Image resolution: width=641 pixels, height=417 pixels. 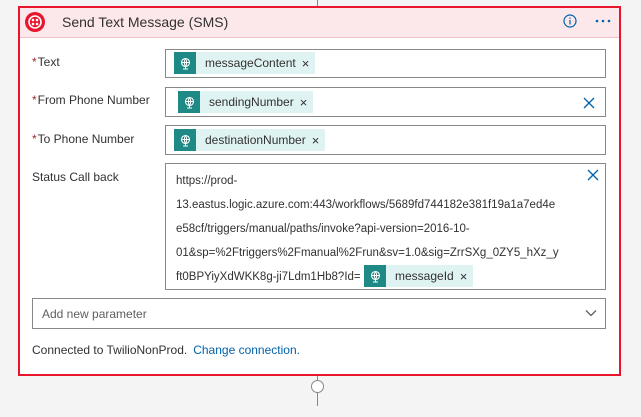 I want to click on from-phone-field: sendingNumber ×, so click(x=385, y=102).